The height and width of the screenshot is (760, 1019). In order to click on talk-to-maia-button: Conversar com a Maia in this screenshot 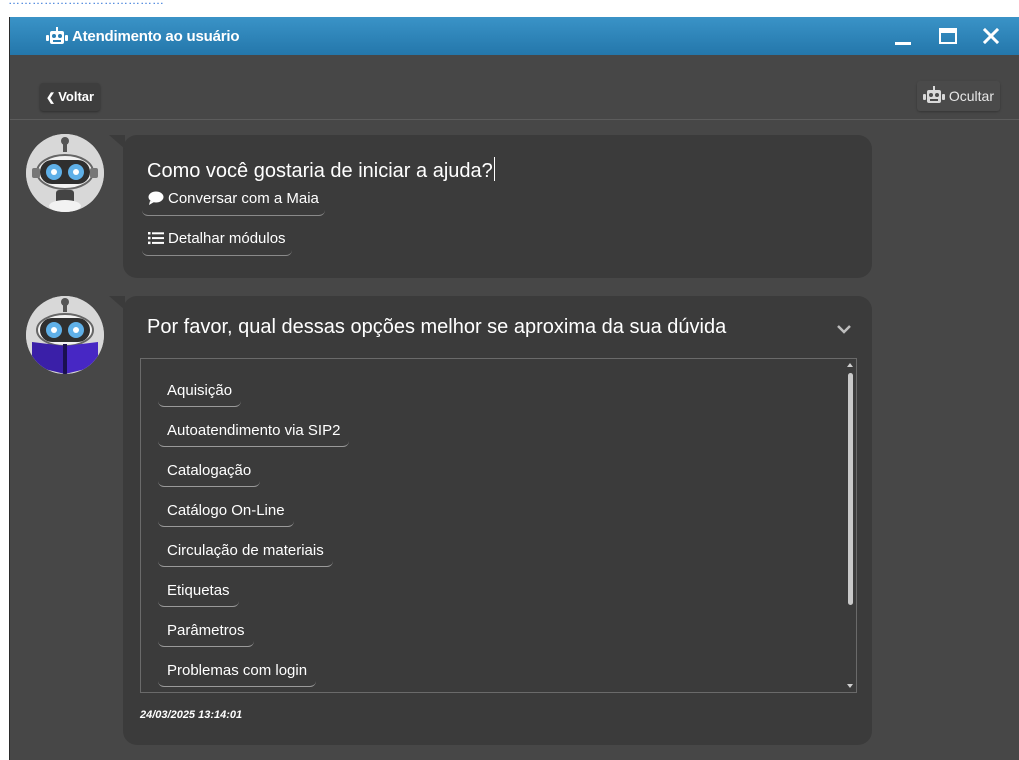, I will do `click(233, 200)`.